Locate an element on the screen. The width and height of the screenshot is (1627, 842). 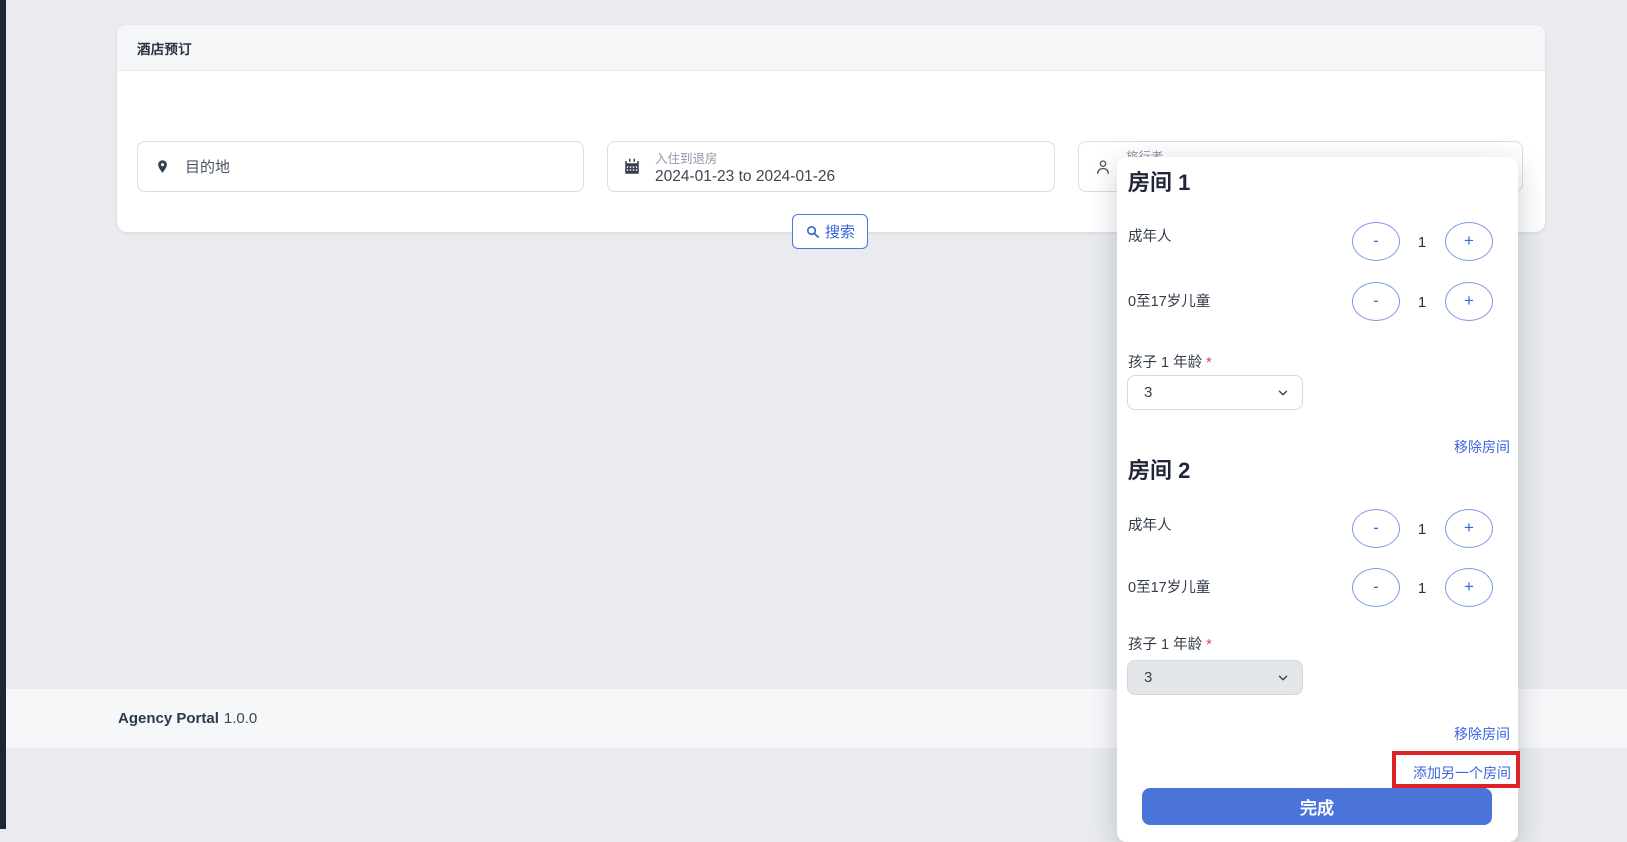
room1-children-count: 1 is located at coordinates (1422, 302).